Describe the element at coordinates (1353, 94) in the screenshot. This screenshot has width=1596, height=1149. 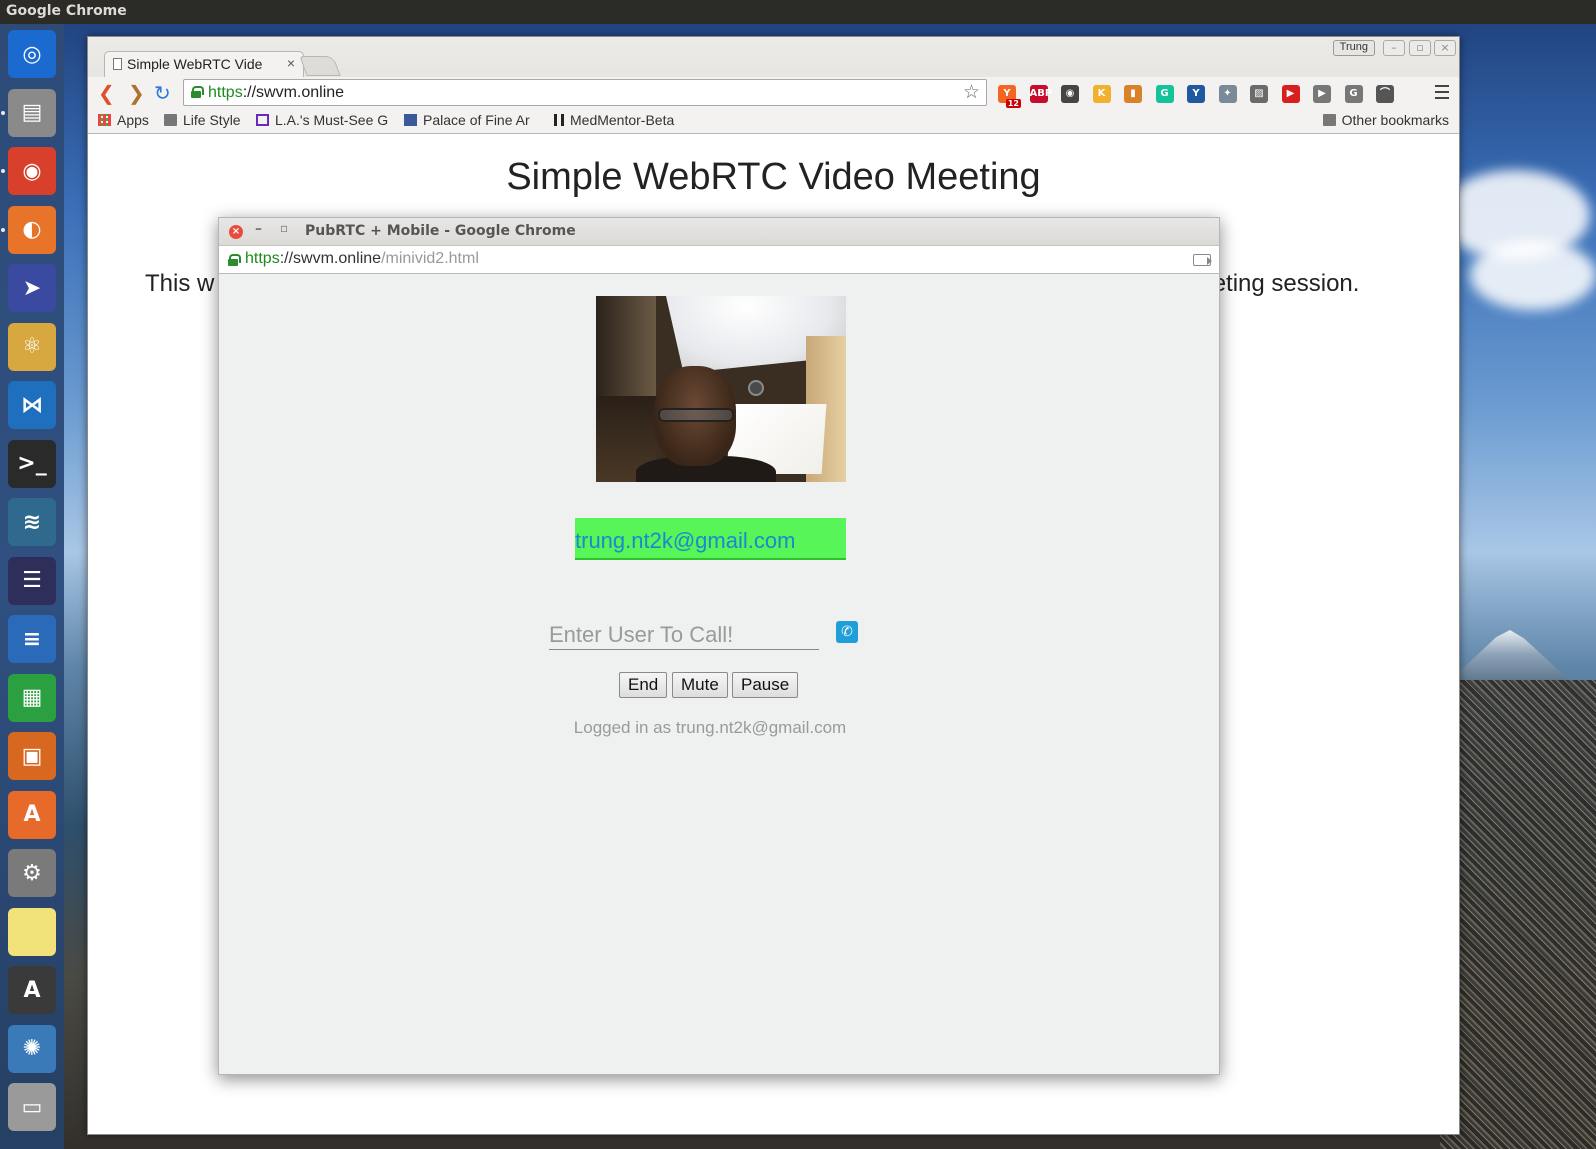
I see `gmail-offline-icon: G` at that location.